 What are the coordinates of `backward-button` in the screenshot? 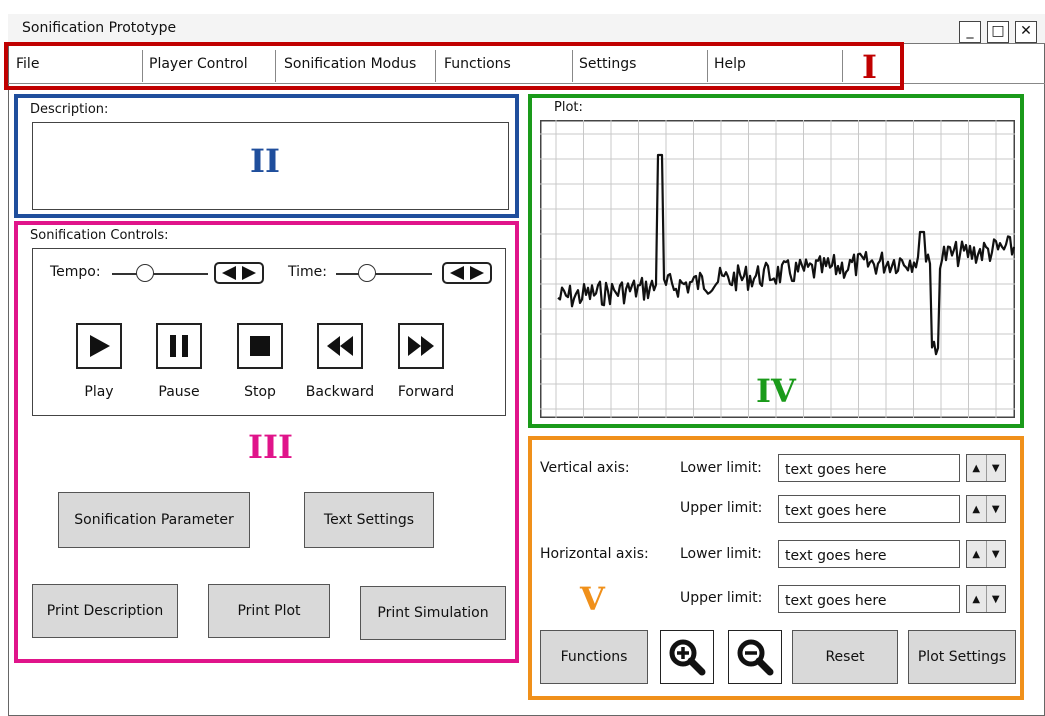 It's located at (340, 346).